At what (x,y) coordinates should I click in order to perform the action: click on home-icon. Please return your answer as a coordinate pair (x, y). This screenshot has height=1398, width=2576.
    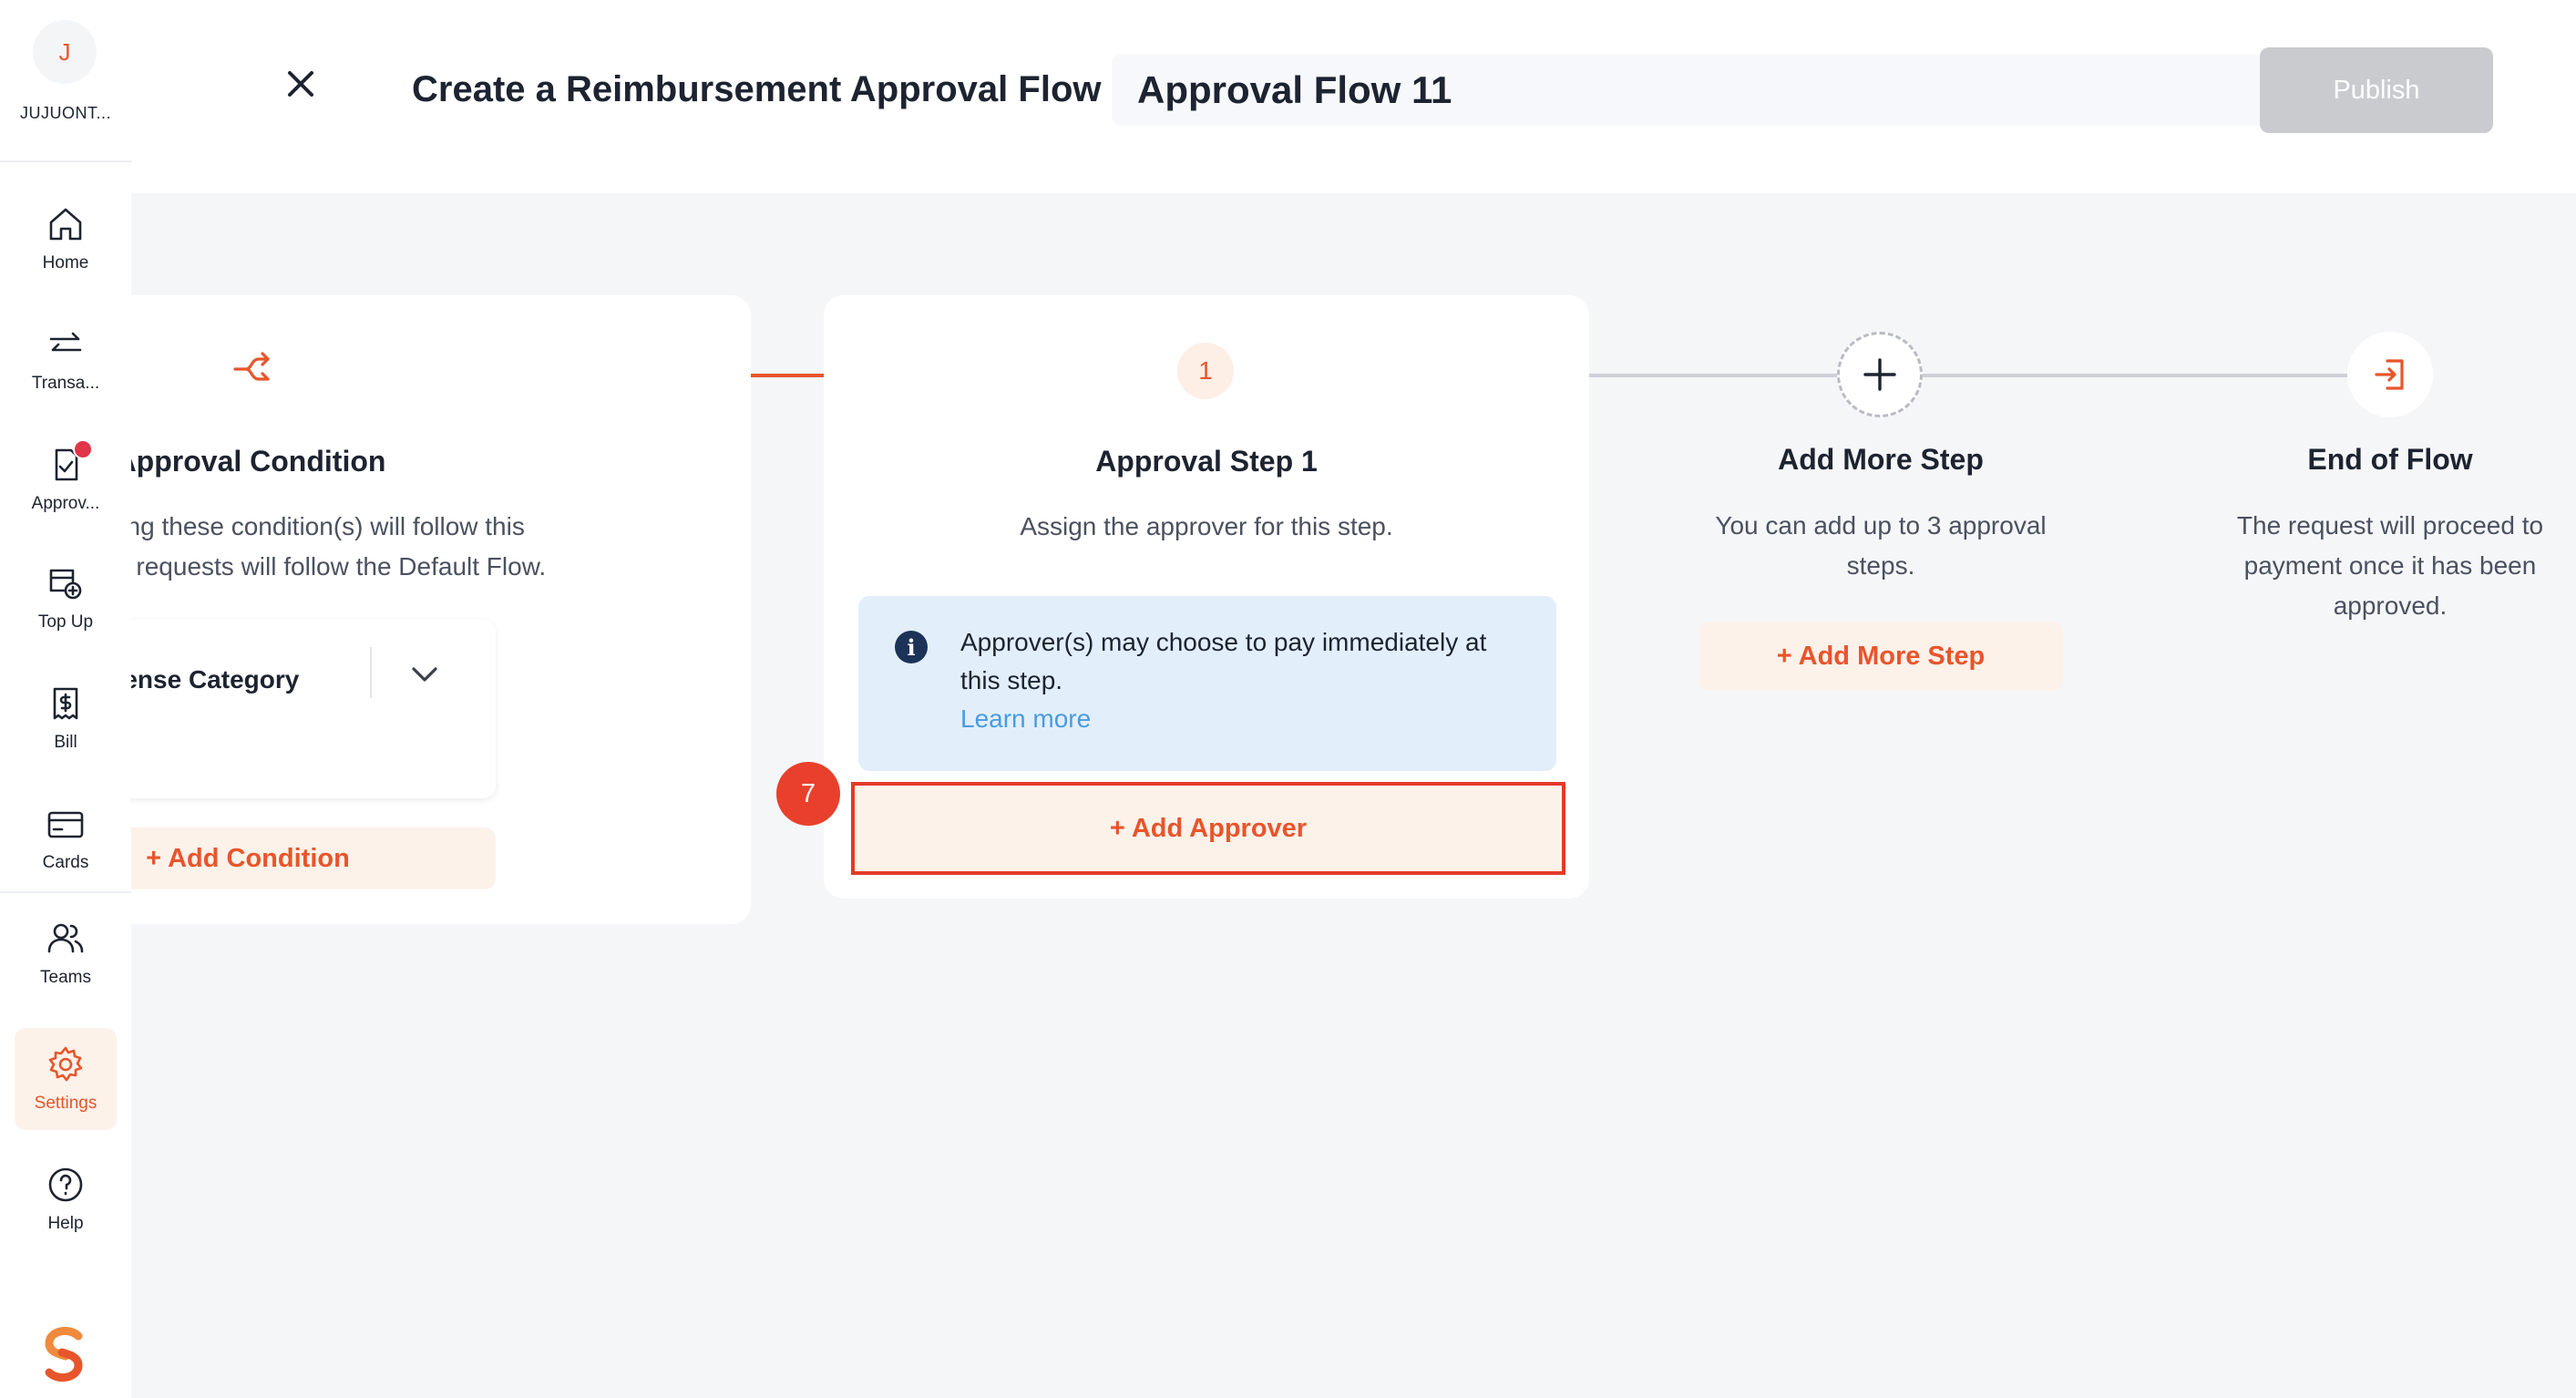
    Looking at the image, I should click on (65, 224).